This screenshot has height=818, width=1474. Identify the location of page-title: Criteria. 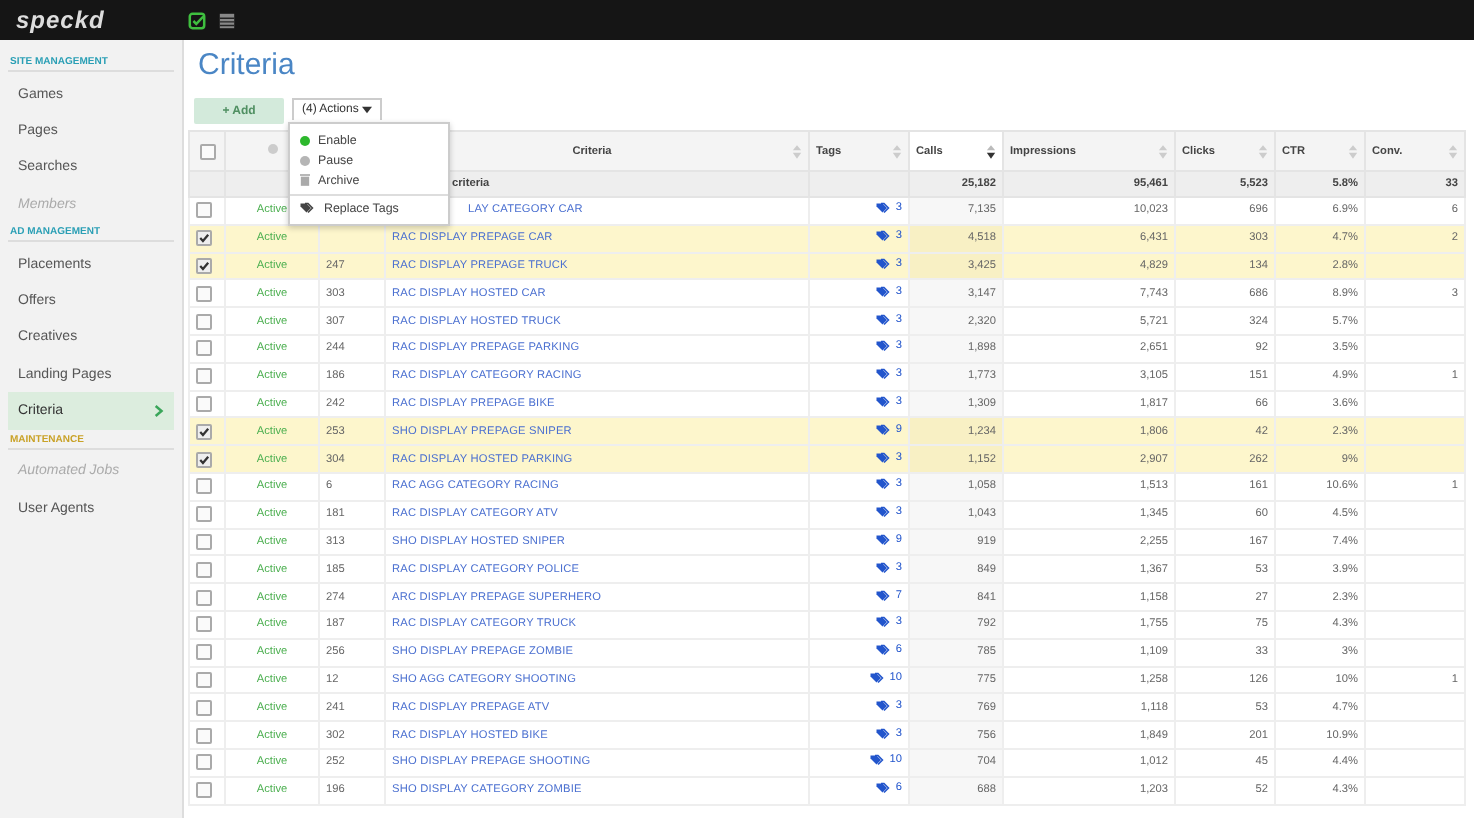
(246, 66).